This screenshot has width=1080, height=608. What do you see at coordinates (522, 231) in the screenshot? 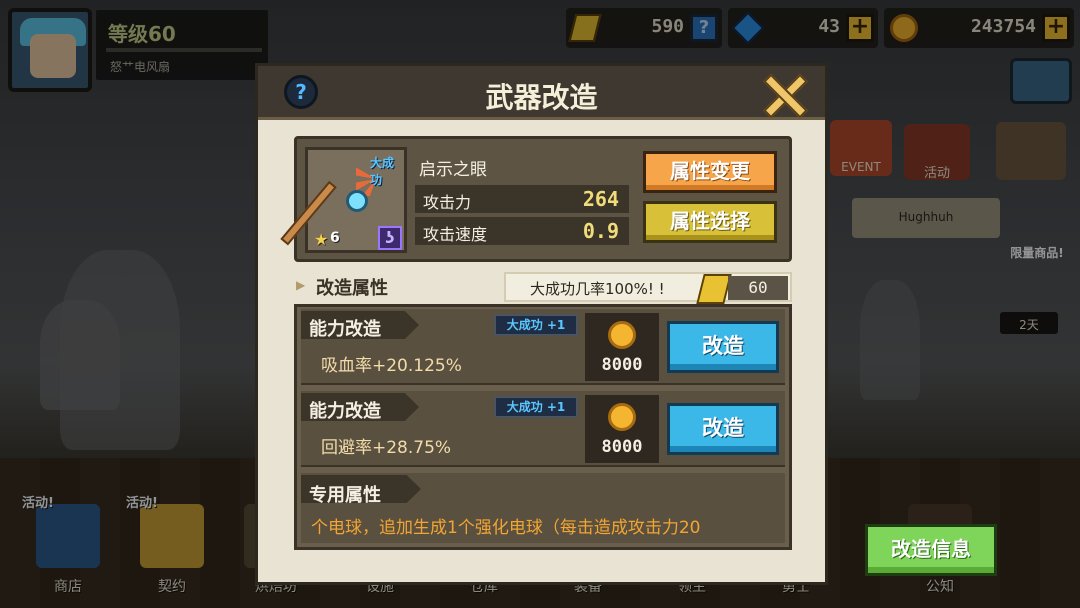
I see `speed-stat-row: 攻击速度 0.9` at bounding box center [522, 231].